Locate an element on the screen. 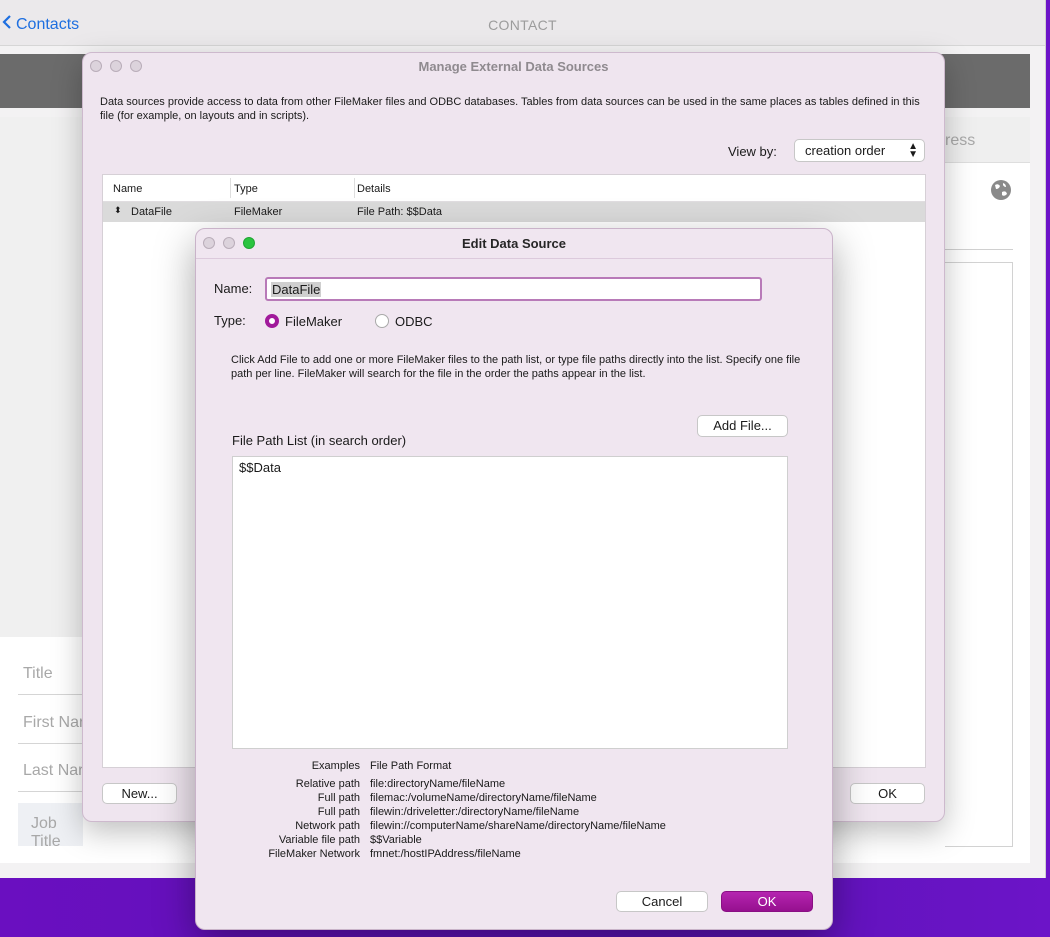 The width and height of the screenshot is (1050, 937). type-label: Type: is located at coordinates (230, 320).